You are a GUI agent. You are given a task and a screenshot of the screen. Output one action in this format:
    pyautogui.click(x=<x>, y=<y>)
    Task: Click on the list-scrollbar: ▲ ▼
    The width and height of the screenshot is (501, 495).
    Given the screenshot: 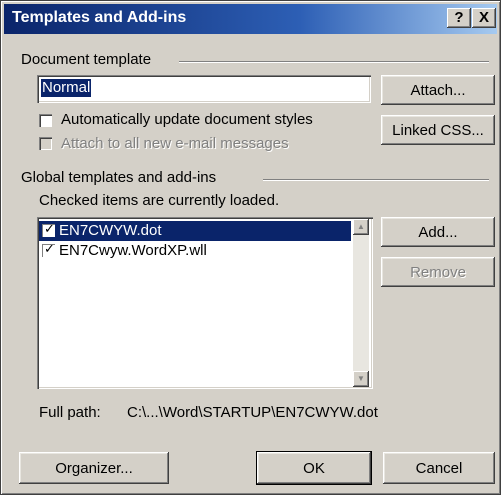 What is the action you would take?
    pyautogui.click(x=361, y=303)
    